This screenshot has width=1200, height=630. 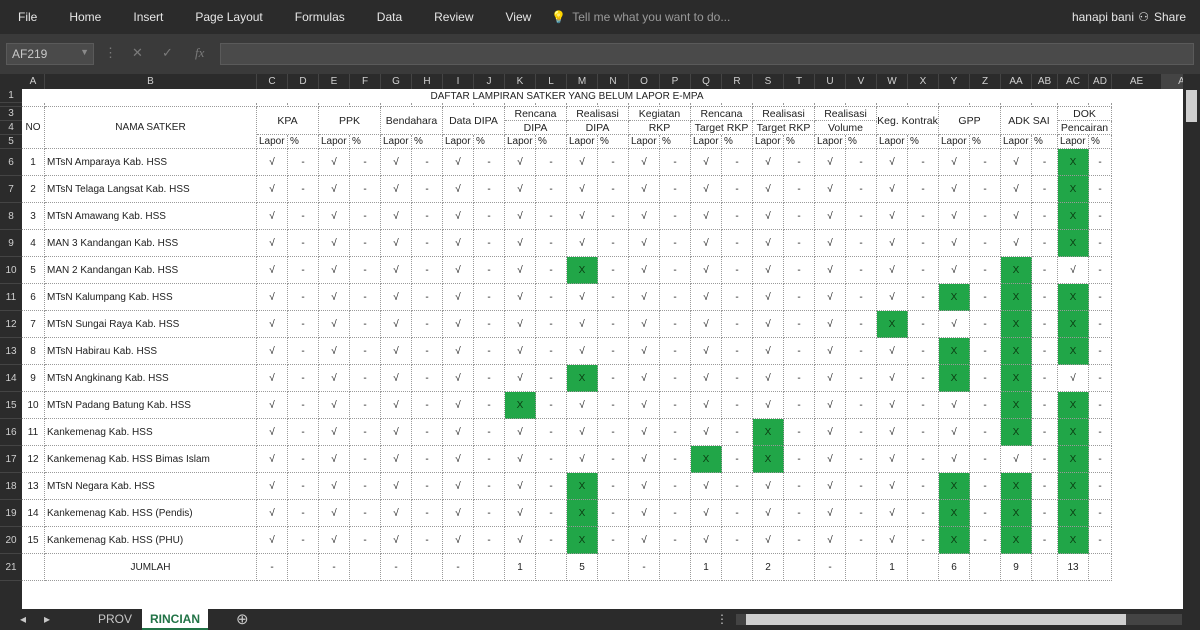 I want to click on menu-page-layout: Page Layout, so click(x=228, y=17).